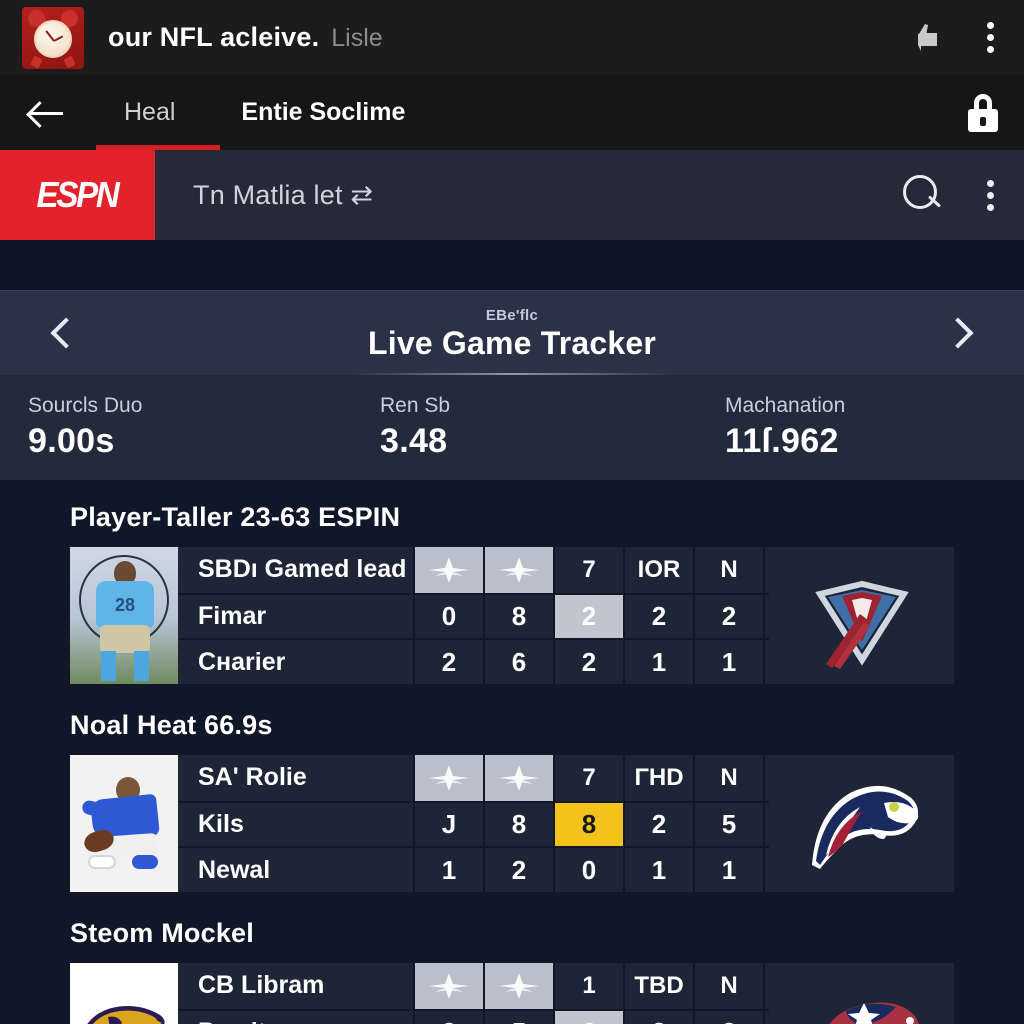 The image size is (1024, 1024). What do you see at coordinates (861, 823) in the screenshot?
I see `eagle-head-logo` at bounding box center [861, 823].